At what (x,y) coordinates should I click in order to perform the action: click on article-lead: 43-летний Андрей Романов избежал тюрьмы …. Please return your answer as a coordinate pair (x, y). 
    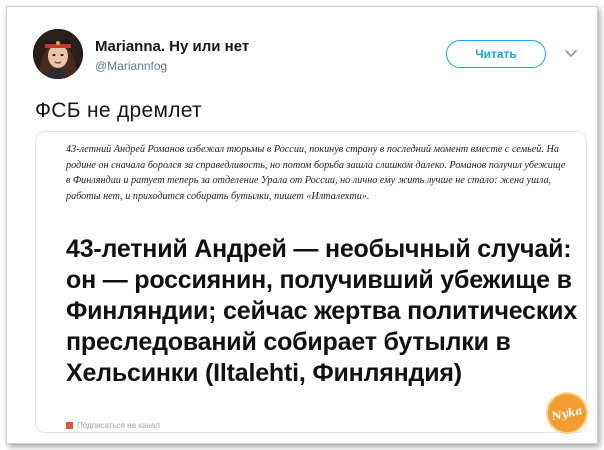
    Looking at the image, I should click on (316, 173).